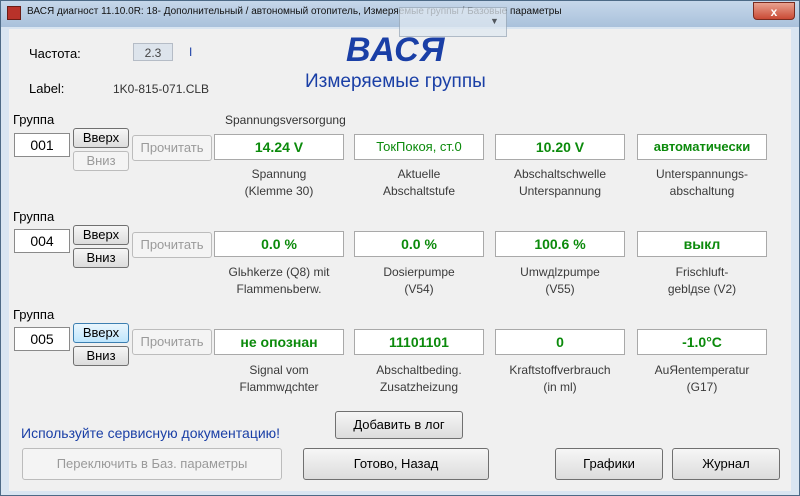 This screenshot has width=800, height=496. Describe the element at coordinates (279, 281) in the screenshot. I see `group2-field1-caption: Glьhkerze (Q8) mit Flammenьberw.` at that location.